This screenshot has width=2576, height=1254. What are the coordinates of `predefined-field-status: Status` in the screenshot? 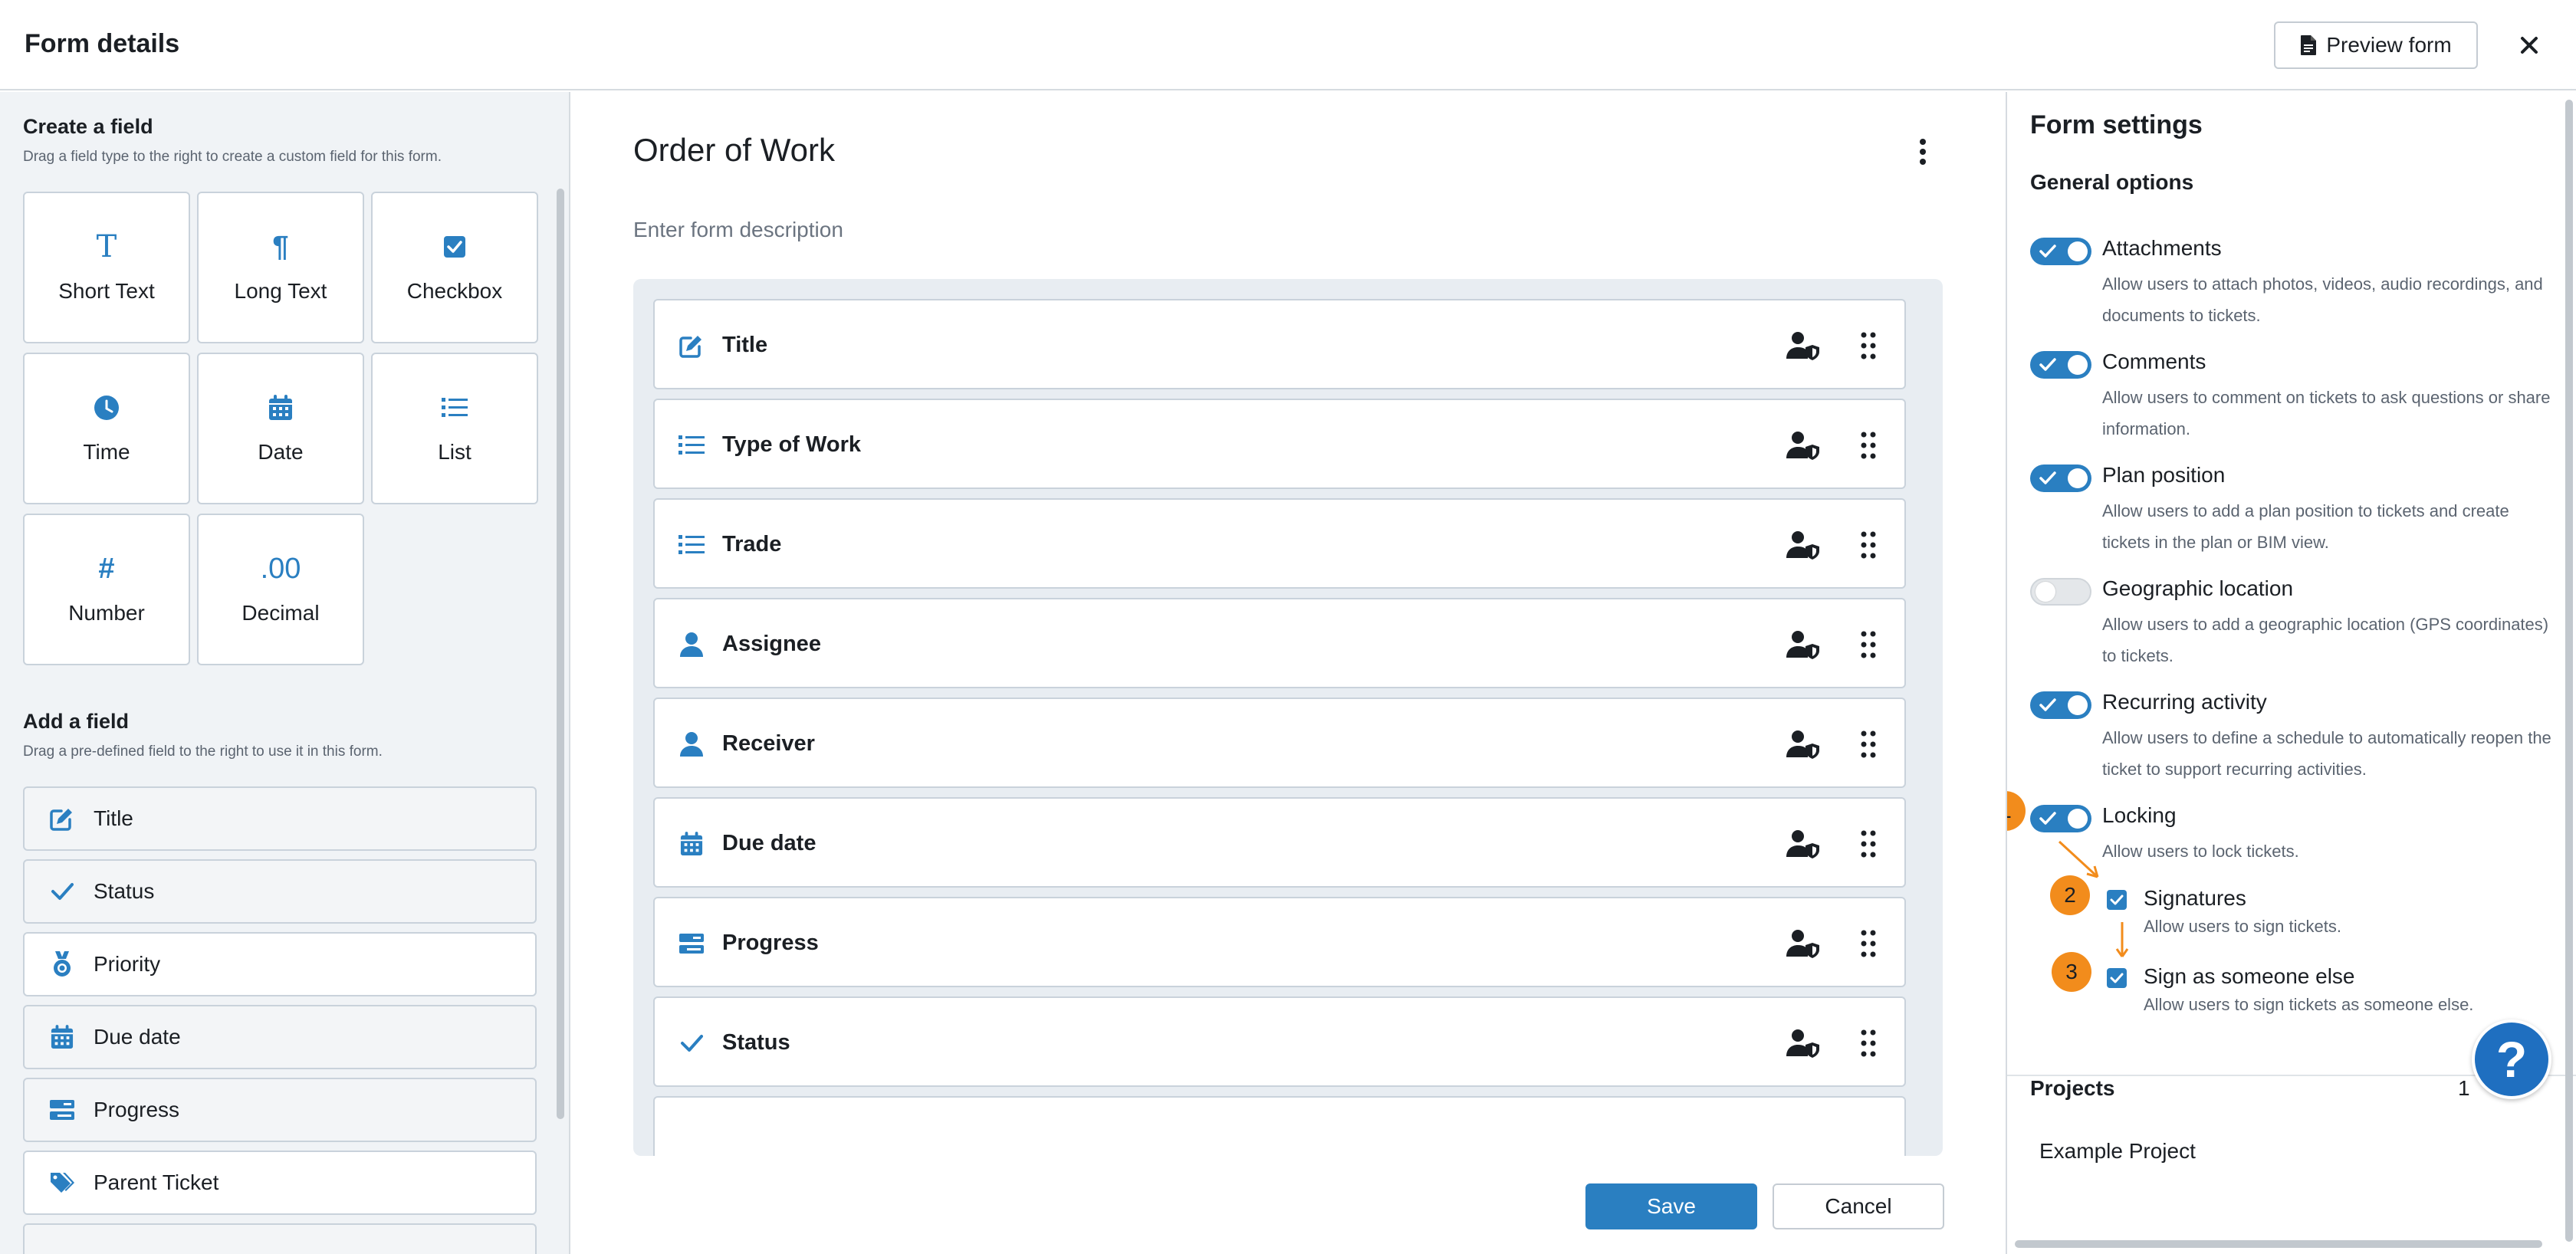 It's located at (280, 891).